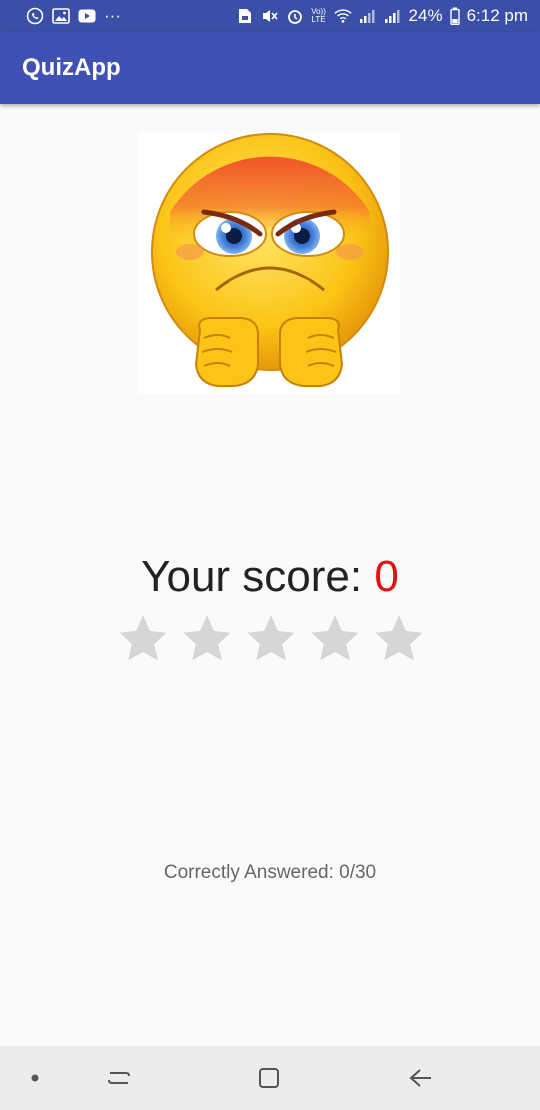 The height and width of the screenshot is (1110, 540). Describe the element at coordinates (258, 576) in the screenshot. I see `score-label: Your score:` at that location.